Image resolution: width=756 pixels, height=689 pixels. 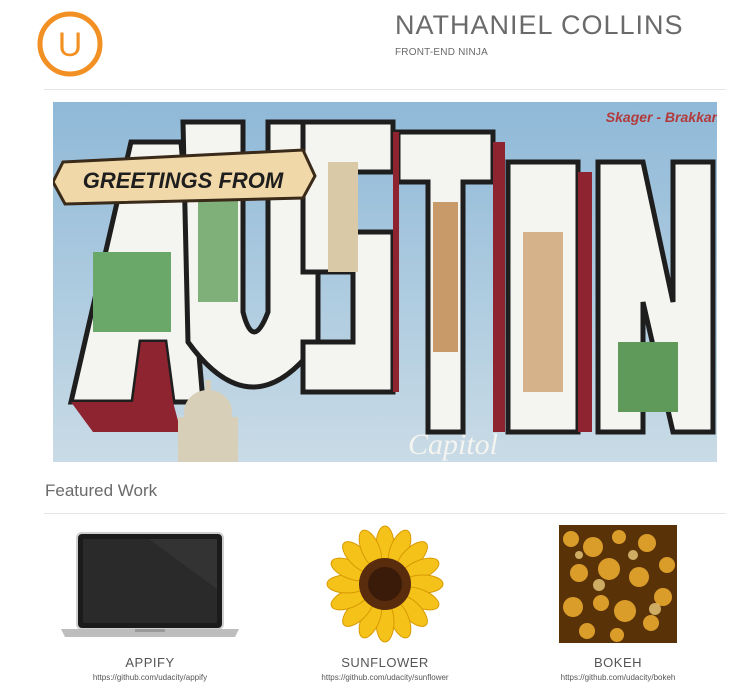 What do you see at coordinates (617, 662) in the screenshot?
I see `work-title: BOKEH` at bounding box center [617, 662].